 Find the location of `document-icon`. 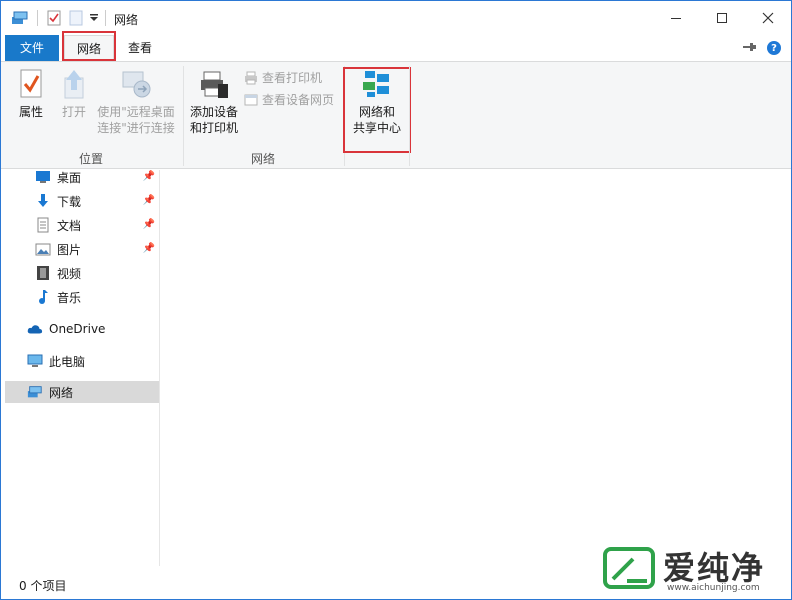

document-icon is located at coordinates (43, 225).